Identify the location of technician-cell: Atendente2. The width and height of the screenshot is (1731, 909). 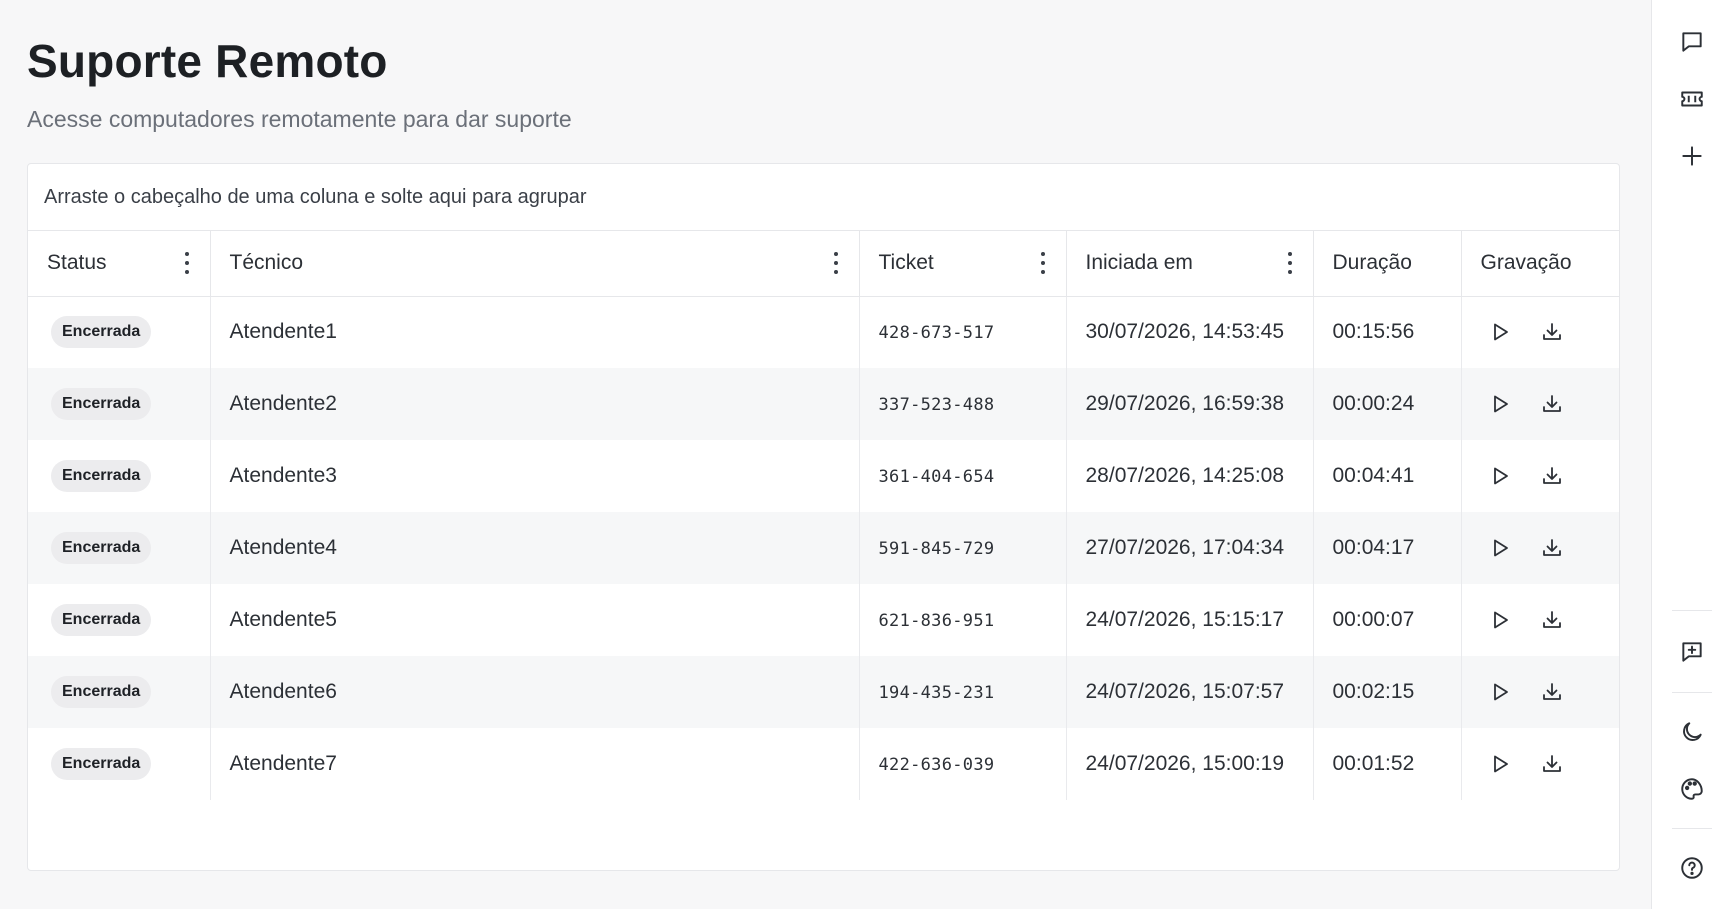
(535, 404).